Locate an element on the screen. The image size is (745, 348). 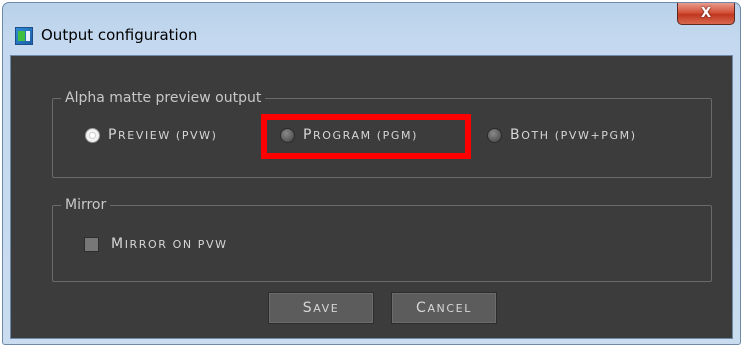
radio-preview-indicator is located at coordinates (92, 135).